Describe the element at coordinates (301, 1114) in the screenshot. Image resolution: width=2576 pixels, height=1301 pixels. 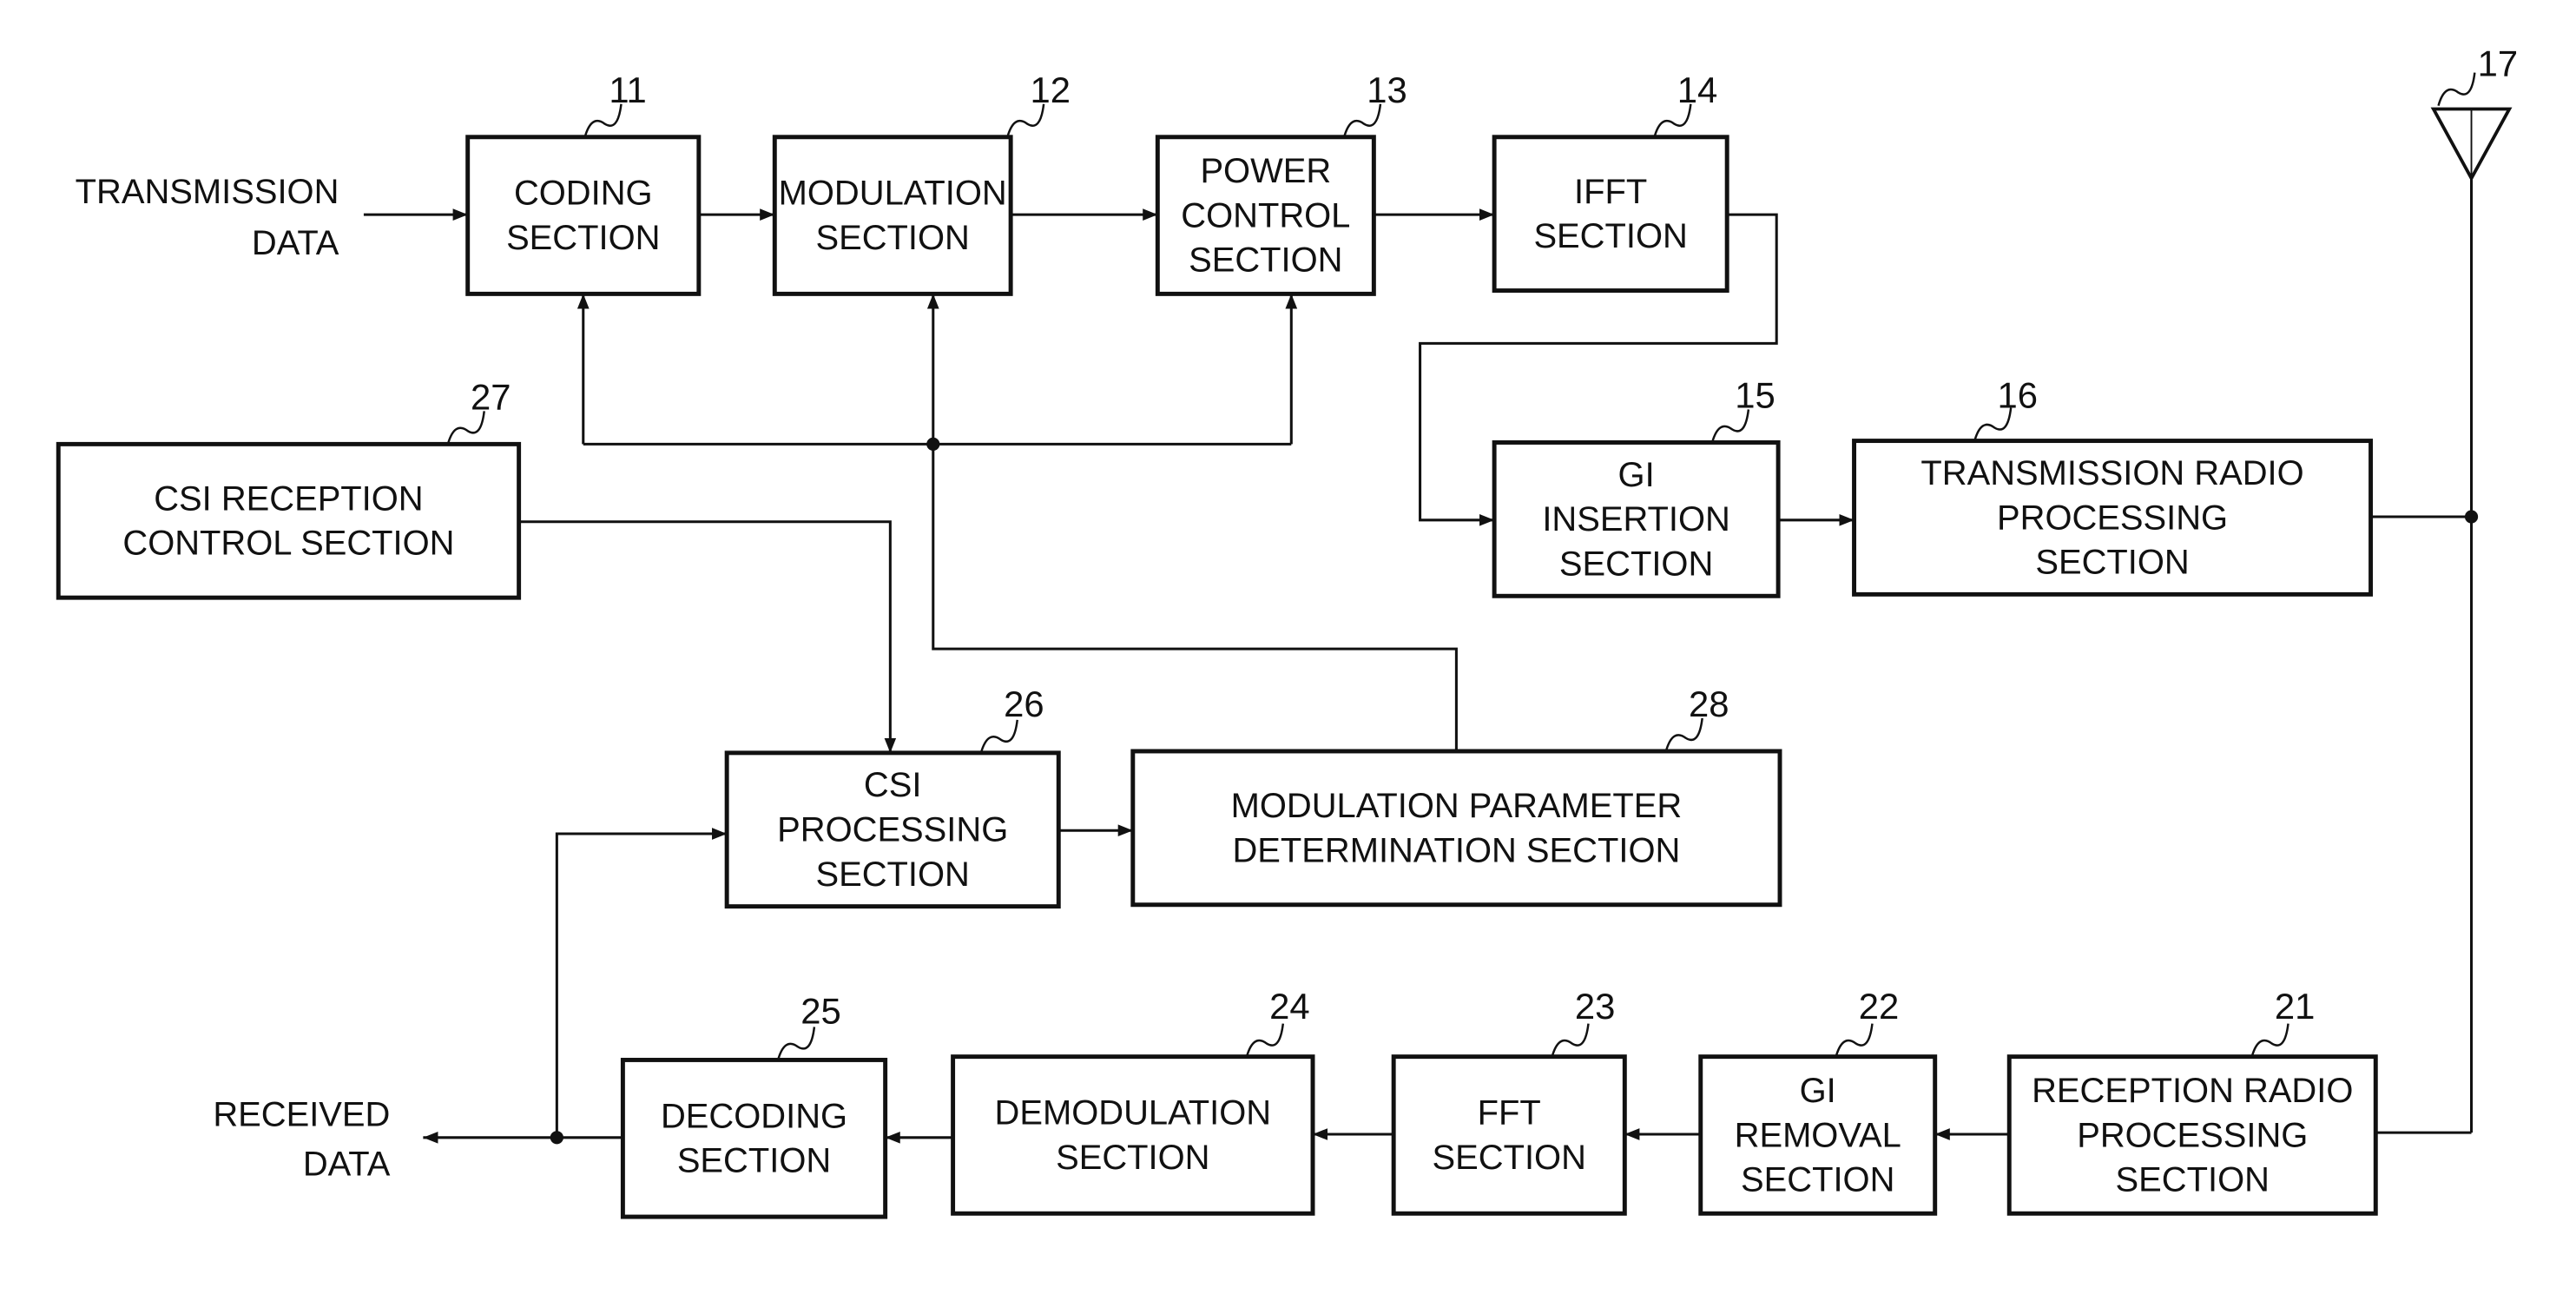
I see `received-data-line-1: RECEIVED` at that location.